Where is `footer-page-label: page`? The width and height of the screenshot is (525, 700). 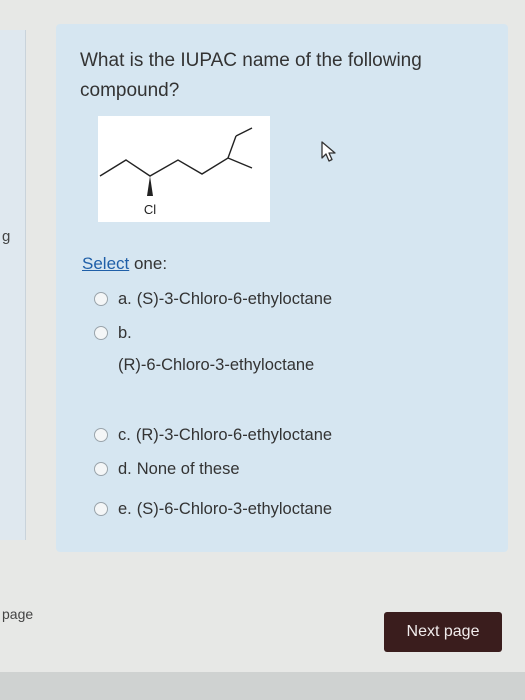 footer-page-label: page is located at coordinates (18, 614).